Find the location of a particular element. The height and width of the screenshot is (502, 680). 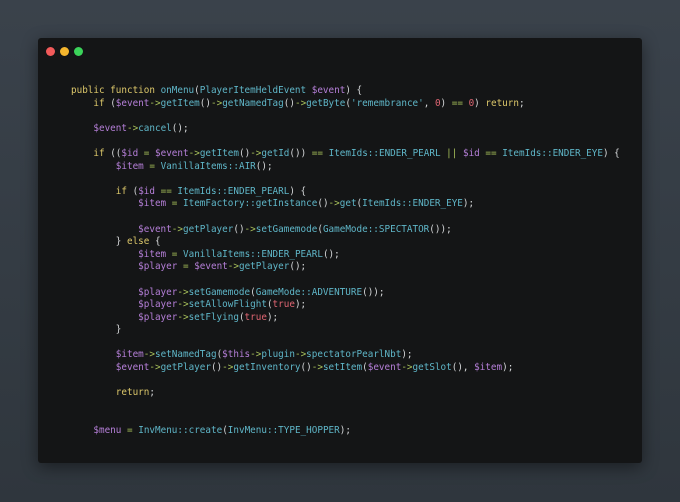

code-token: $player is located at coordinates (158, 292).